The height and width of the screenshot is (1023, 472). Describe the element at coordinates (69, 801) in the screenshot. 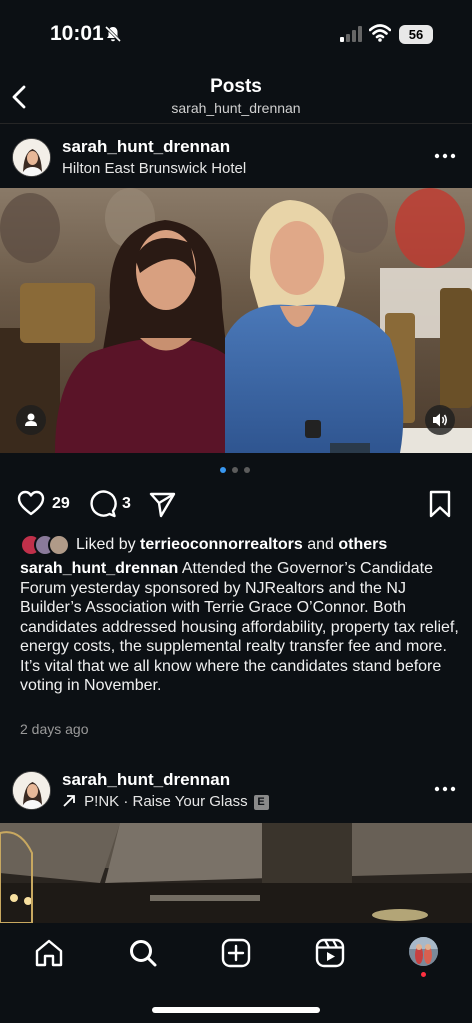

I see `arrow-up-right-icon` at that location.